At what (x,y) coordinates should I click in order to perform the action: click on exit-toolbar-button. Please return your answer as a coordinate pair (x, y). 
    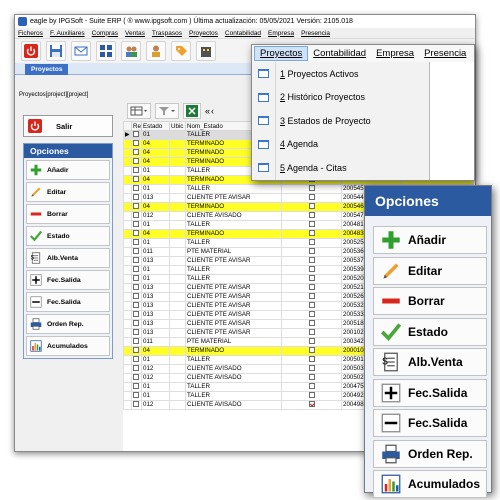
    Looking at the image, I should click on (31, 51).